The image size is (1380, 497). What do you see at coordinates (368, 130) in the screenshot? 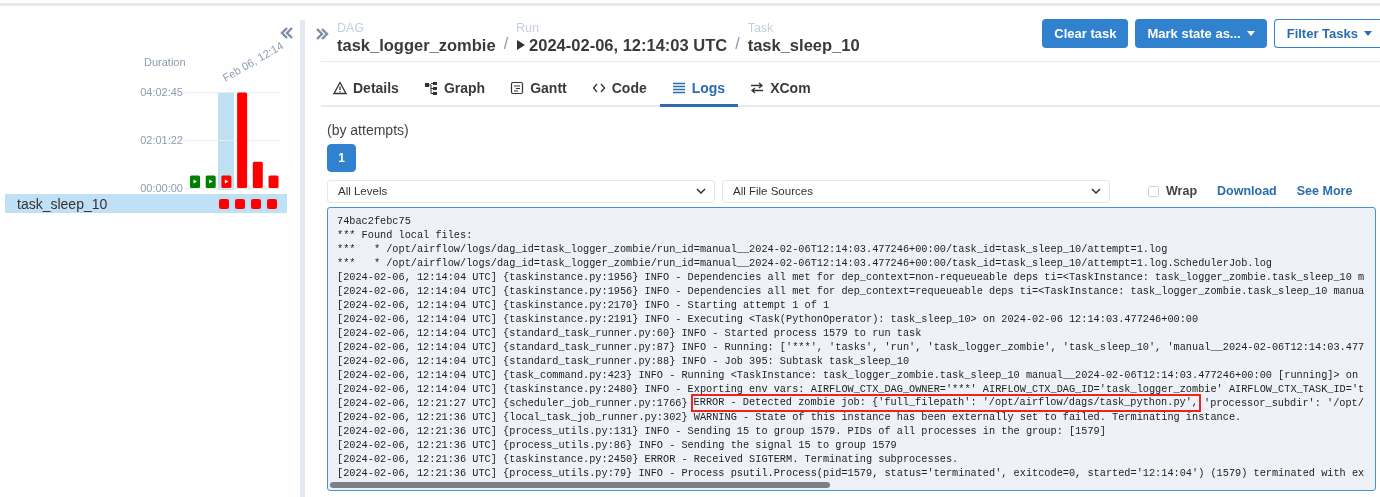
I see `attempts-label: (by attempts)` at bounding box center [368, 130].